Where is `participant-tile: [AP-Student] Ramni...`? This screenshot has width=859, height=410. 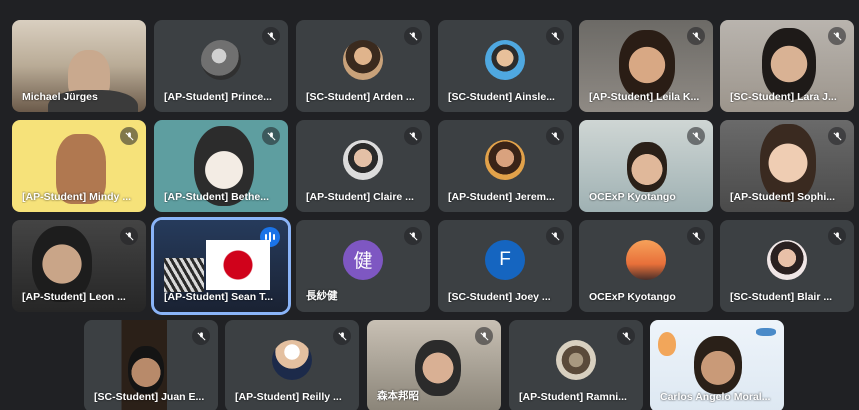 participant-tile: [AP-Student] Ramni... is located at coordinates (576, 365).